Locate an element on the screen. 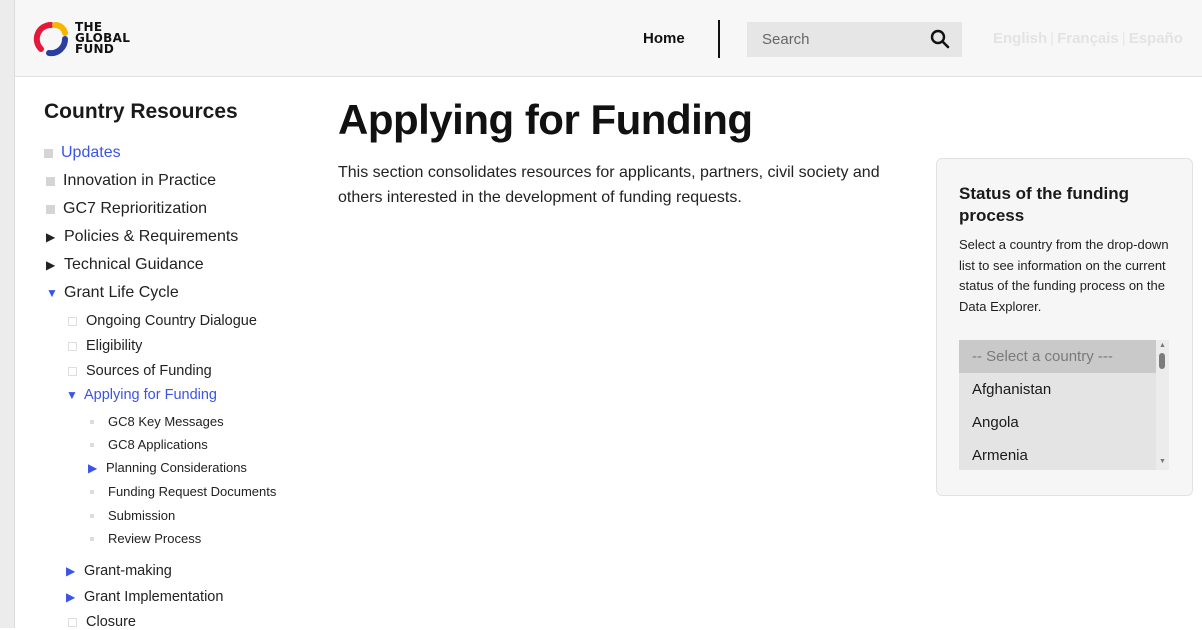 Image resolution: width=1202 pixels, height=630 pixels. search-box is located at coordinates (854, 39).